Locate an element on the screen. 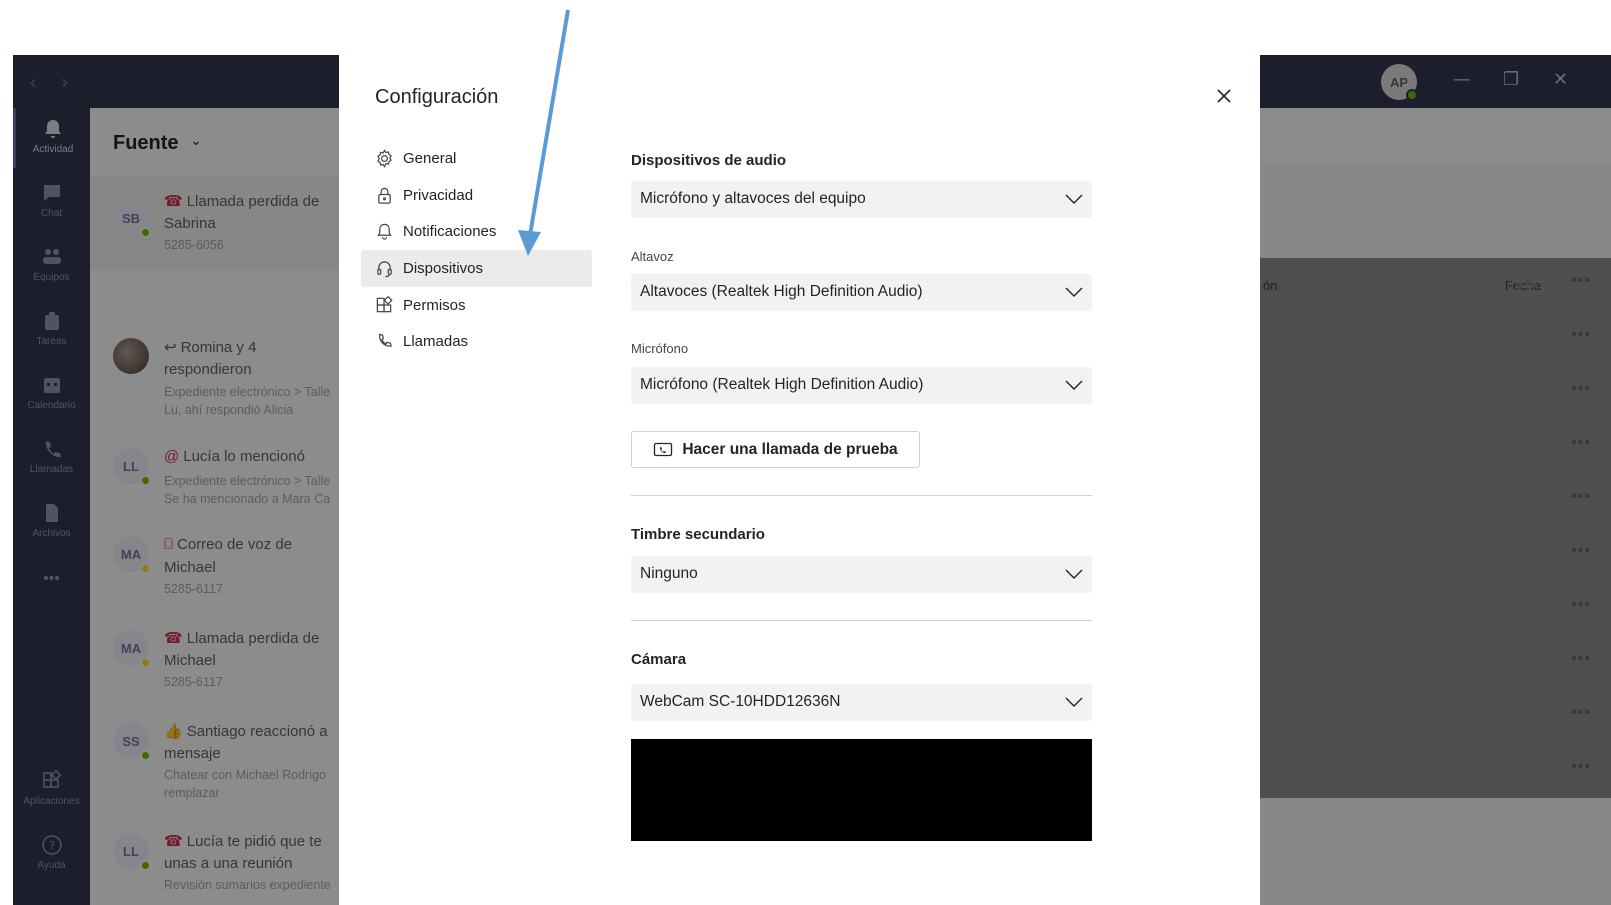  call-history-row: 52 s 26/08 11:59 a.m. ••• is located at coordinates (1435, 771).